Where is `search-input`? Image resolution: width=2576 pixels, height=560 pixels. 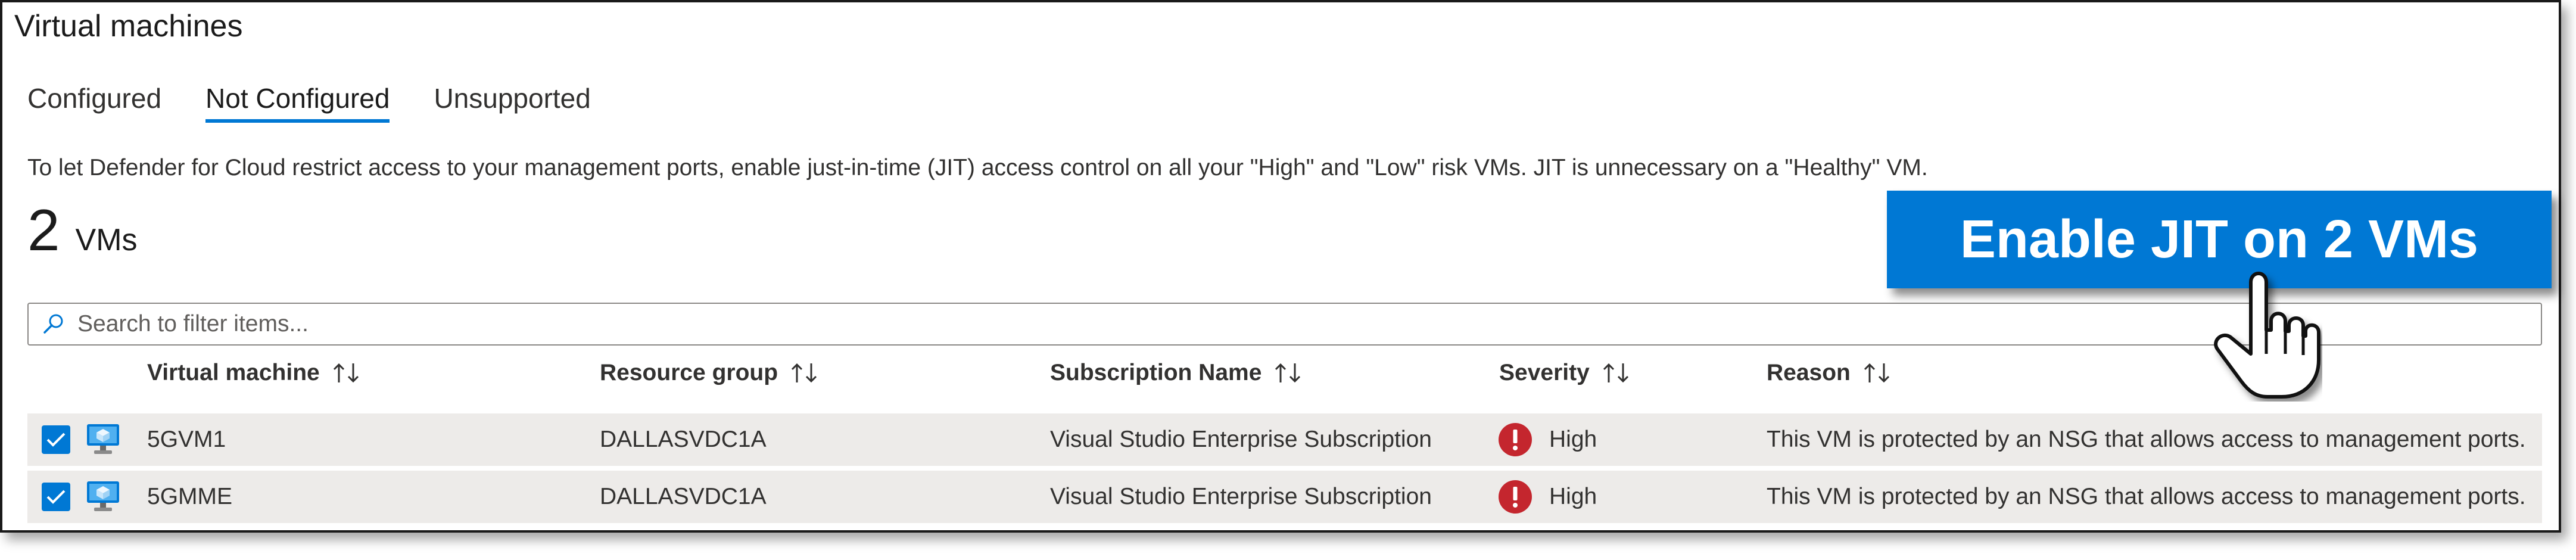
search-input is located at coordinates (1308, 324).